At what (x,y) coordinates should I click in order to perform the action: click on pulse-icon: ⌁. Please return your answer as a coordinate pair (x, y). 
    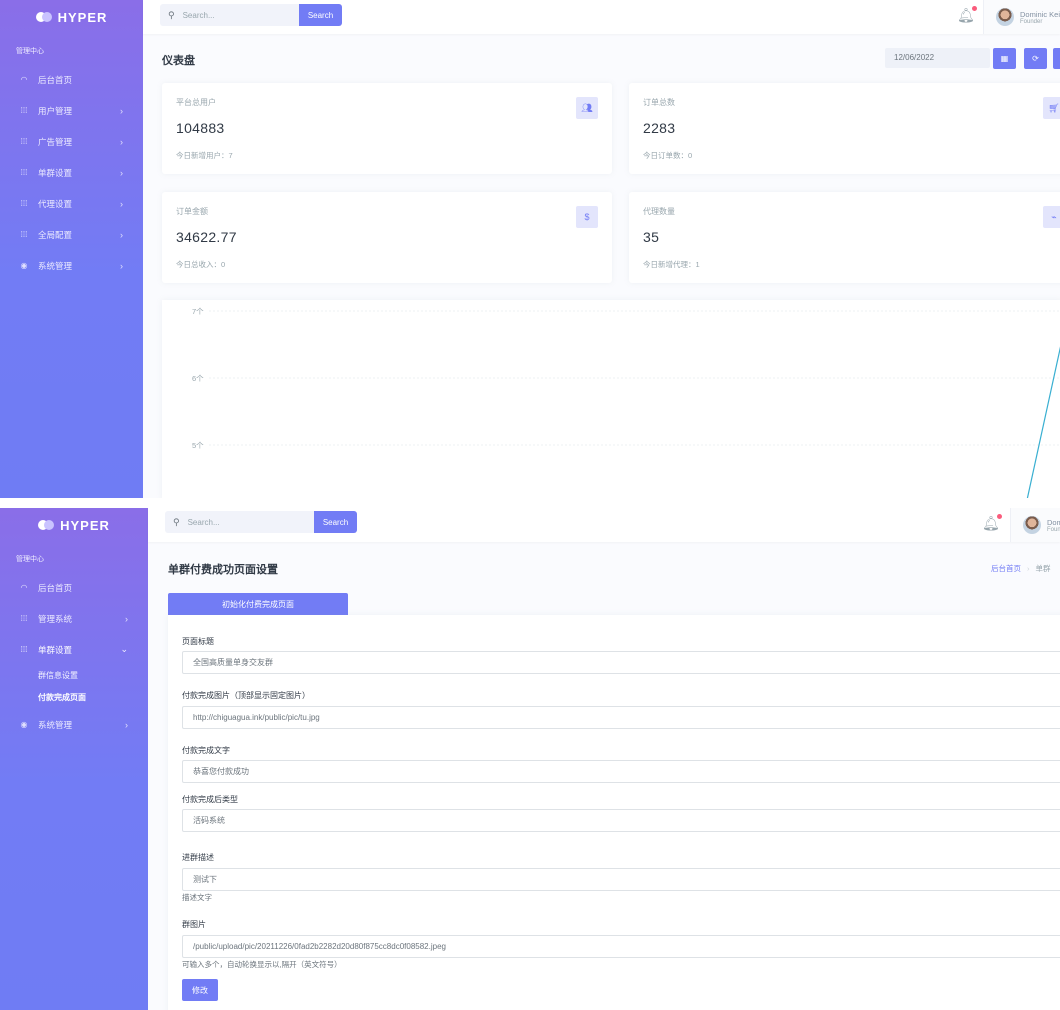
    Looking at the image, I should click on (1051, 217).